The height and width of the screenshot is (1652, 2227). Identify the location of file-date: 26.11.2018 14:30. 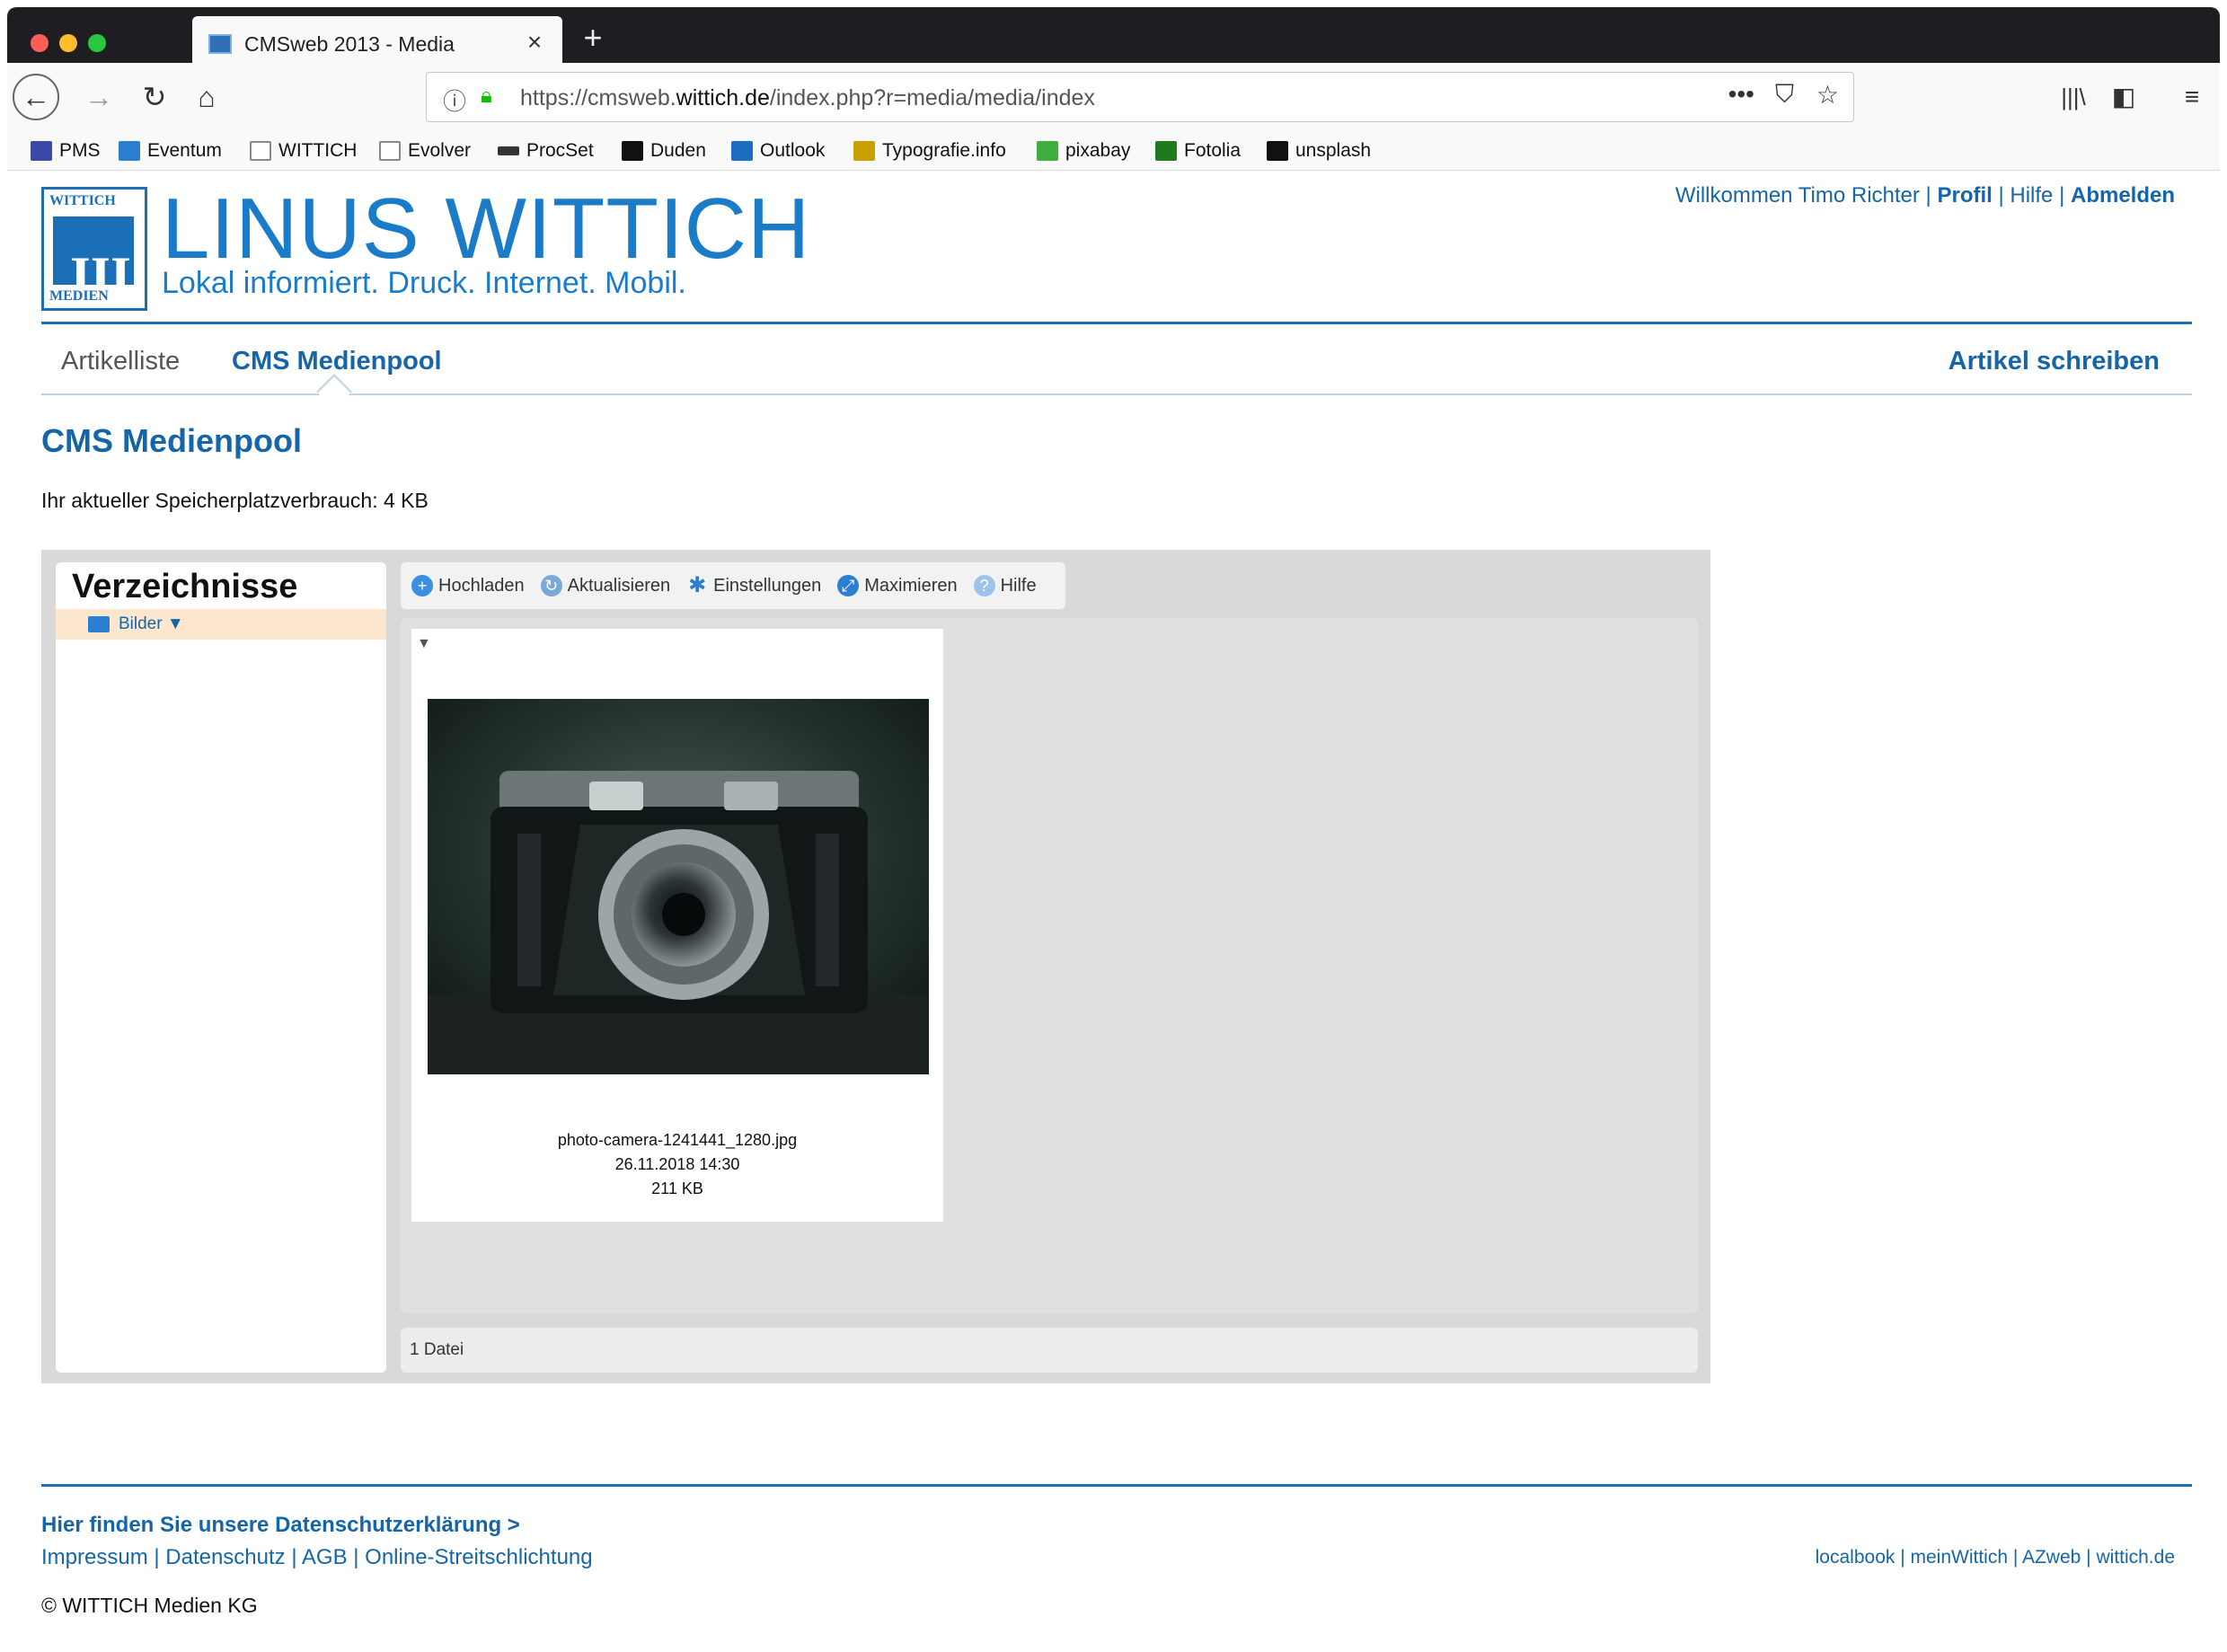
(677, 1164).